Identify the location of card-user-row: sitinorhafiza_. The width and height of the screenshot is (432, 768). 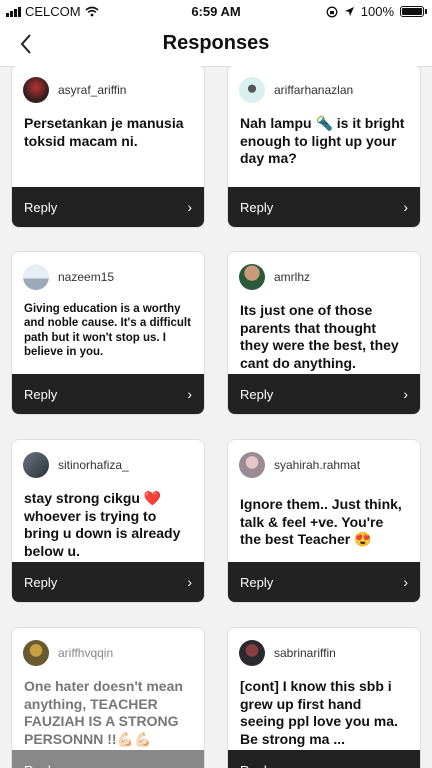
(108, 461).